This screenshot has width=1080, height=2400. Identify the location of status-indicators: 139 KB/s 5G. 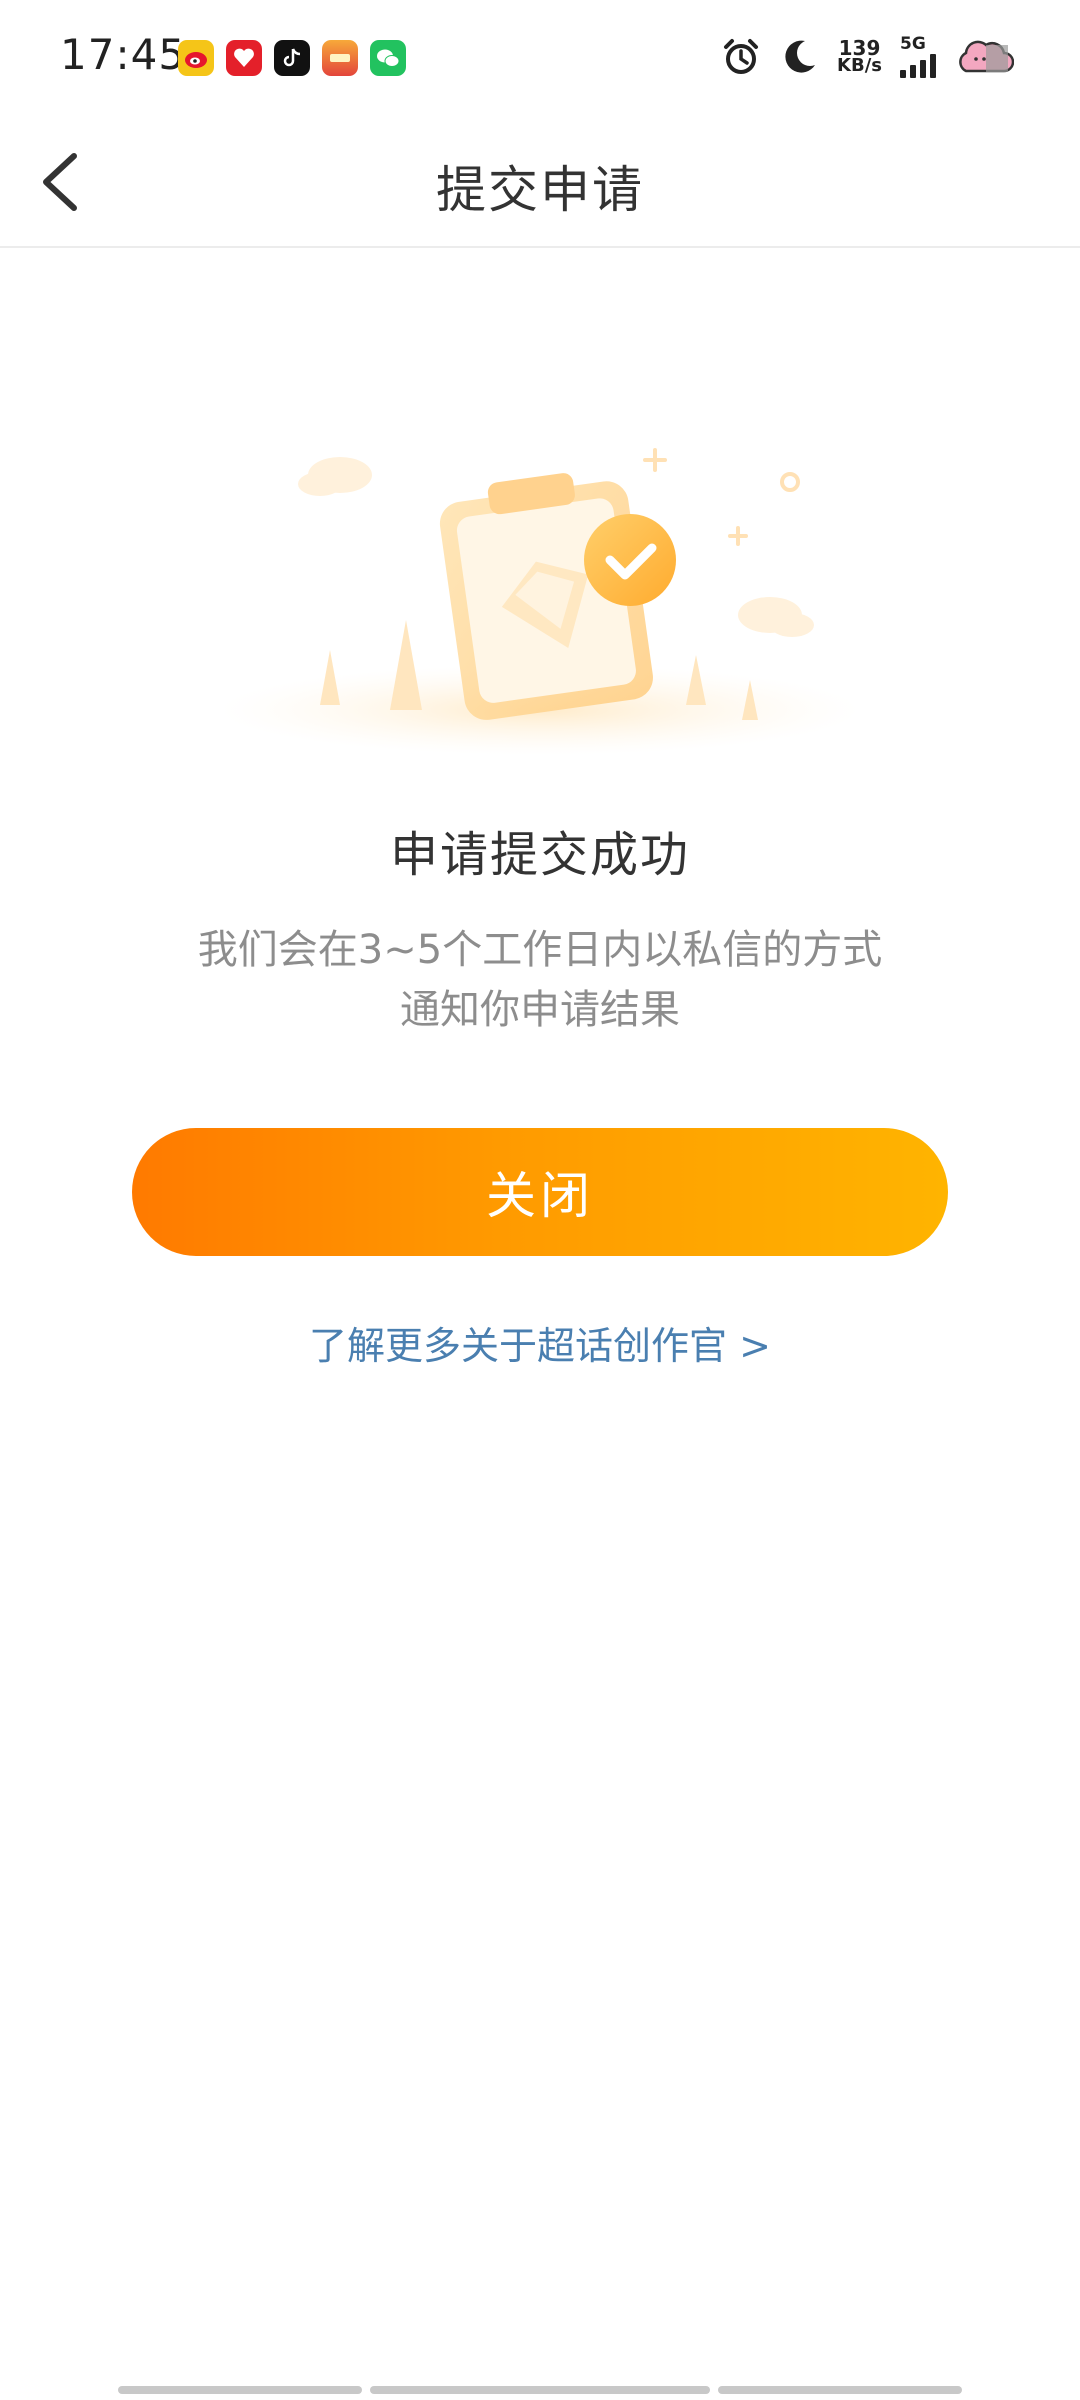
(867, 57).